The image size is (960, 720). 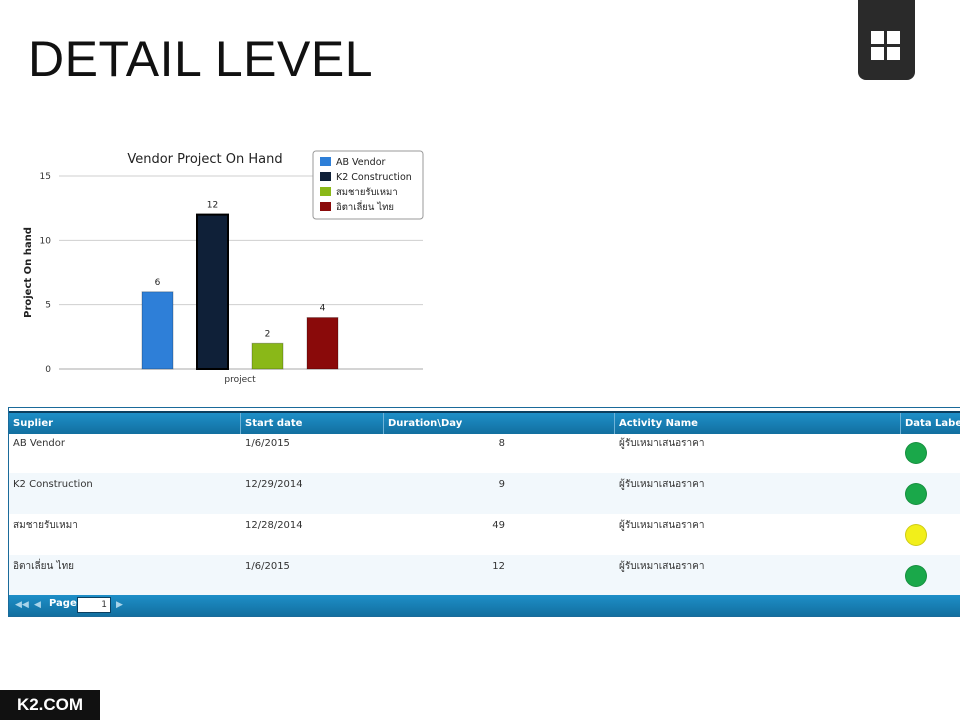 I want to click on column-header-activity: Activity Name, so click(x=758, y=423).